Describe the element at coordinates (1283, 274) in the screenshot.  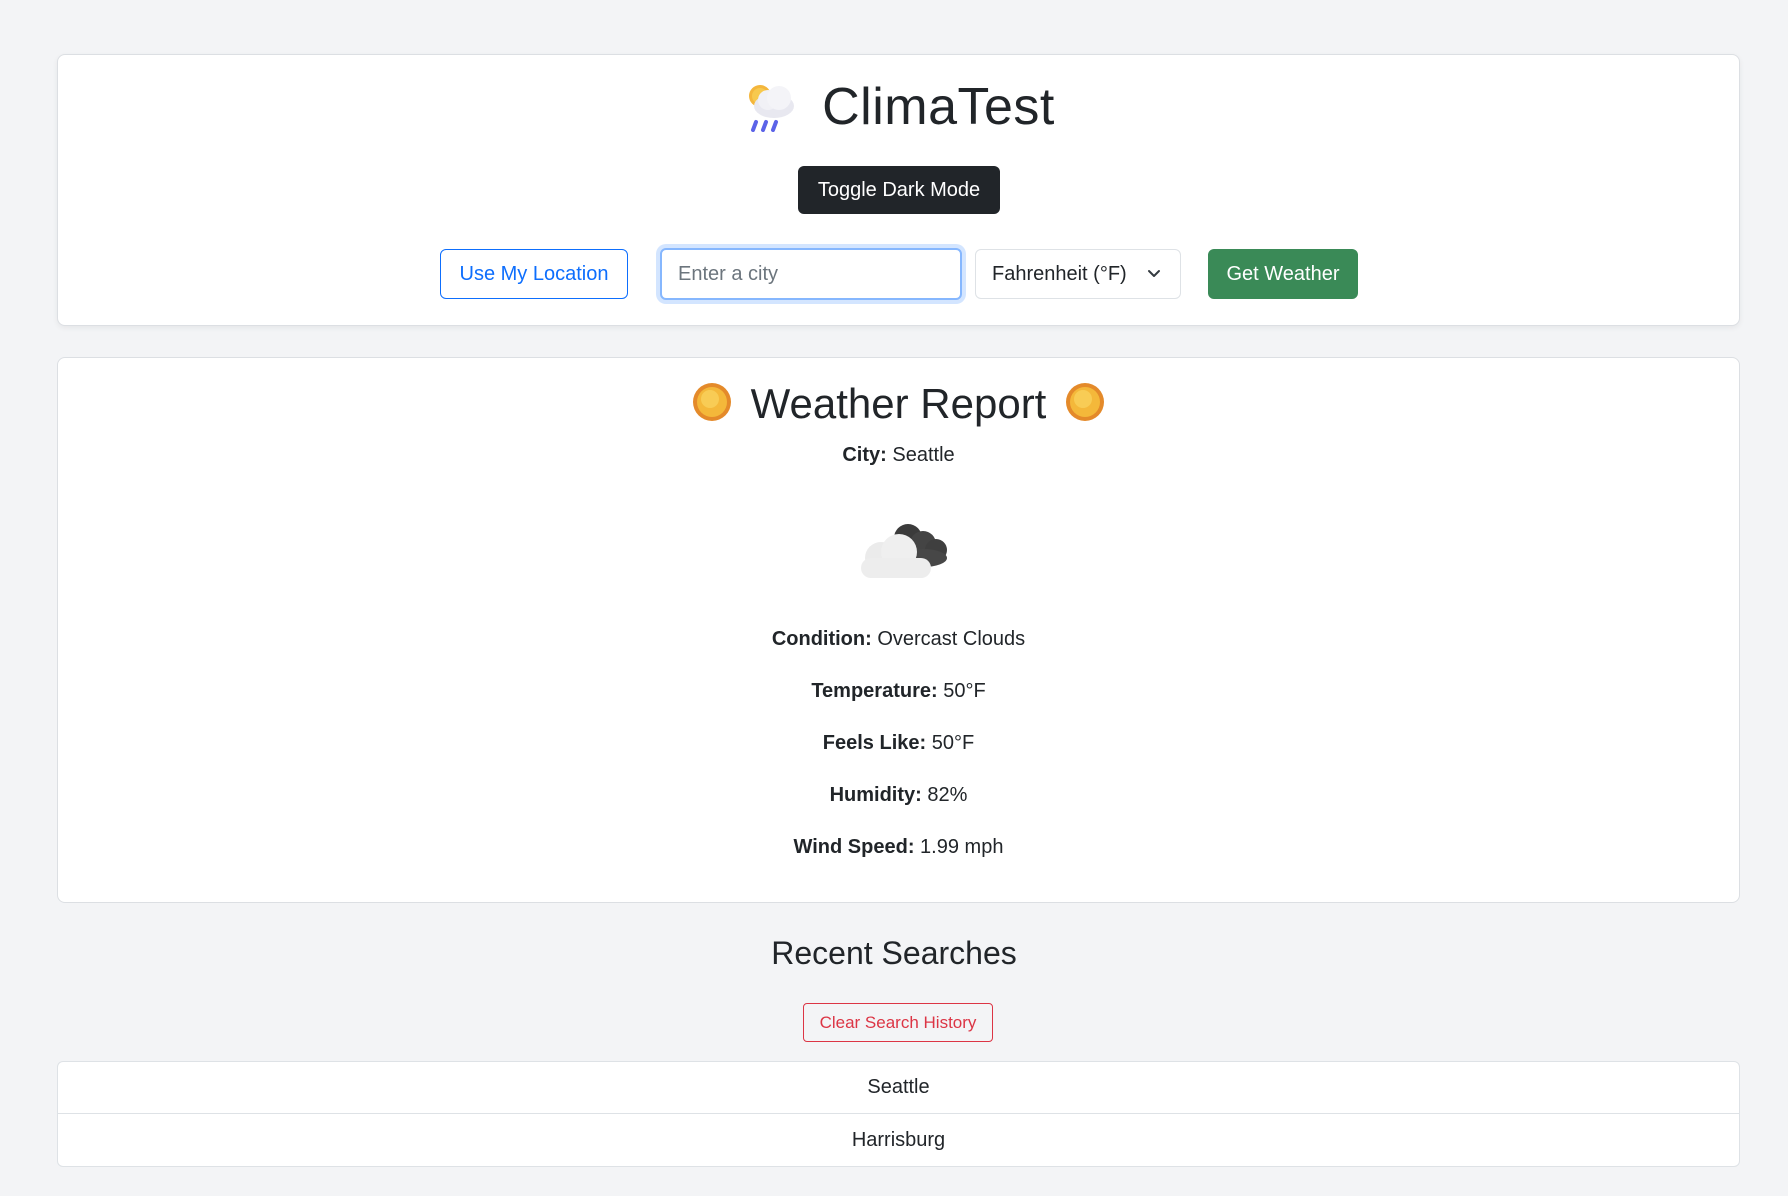
I see `get-weather-button: Get Weather` at that location.